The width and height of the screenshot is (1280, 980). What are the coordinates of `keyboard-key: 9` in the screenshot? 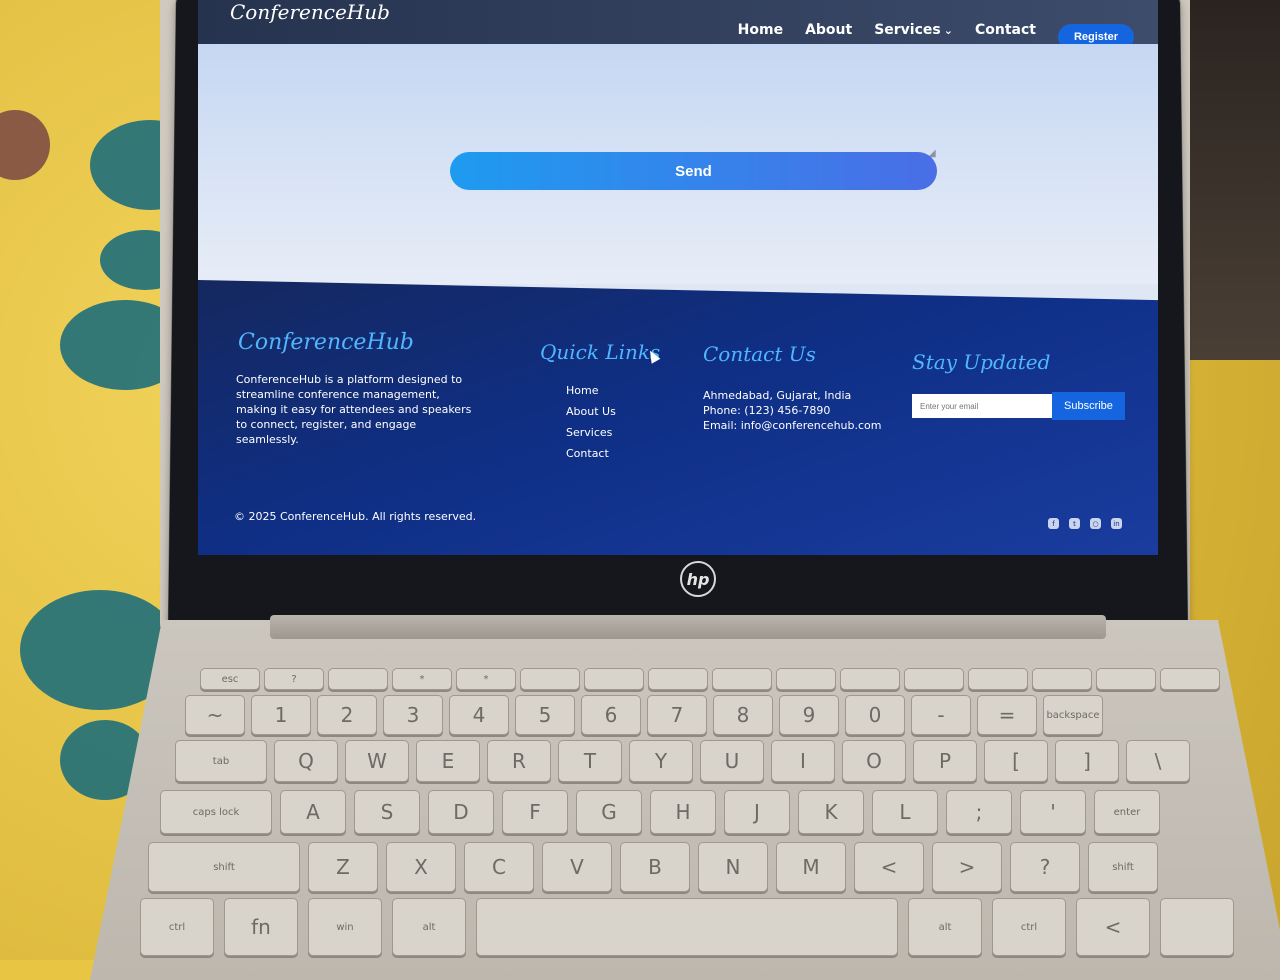 It's located at (809, 715).